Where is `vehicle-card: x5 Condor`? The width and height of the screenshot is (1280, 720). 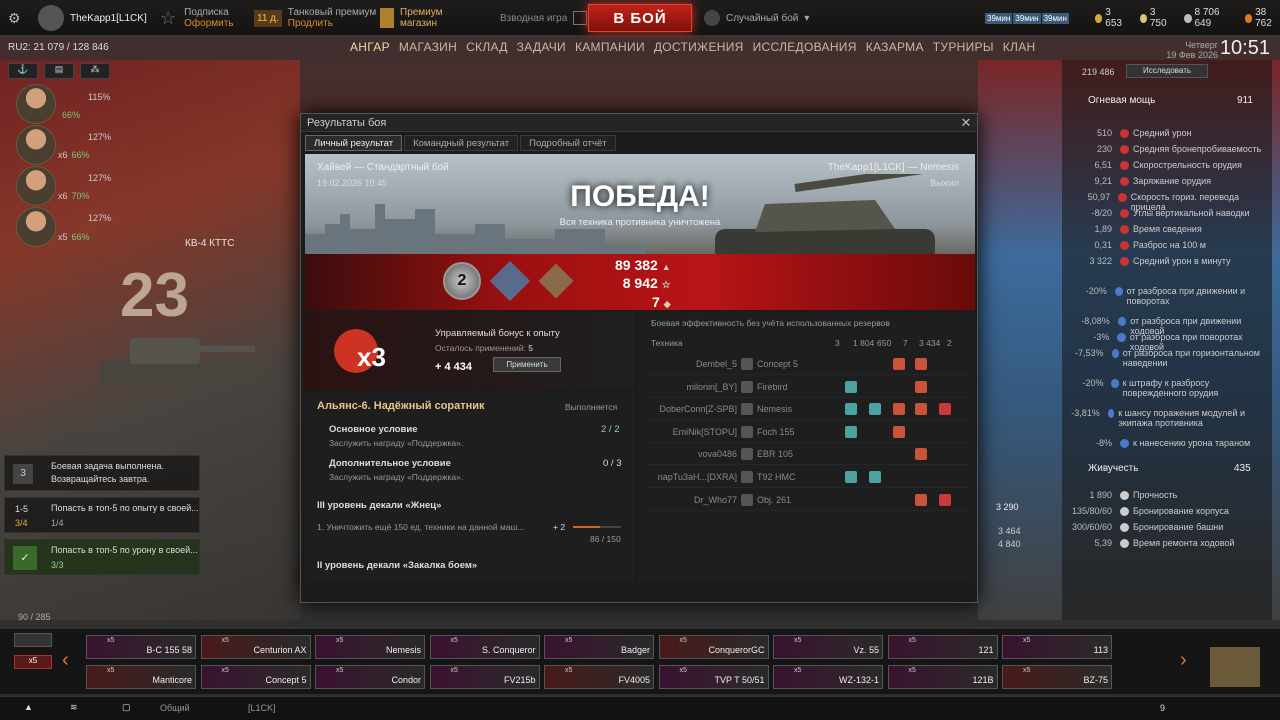
vehicle-card: x5 Condor is located at coordinates (370, 677).